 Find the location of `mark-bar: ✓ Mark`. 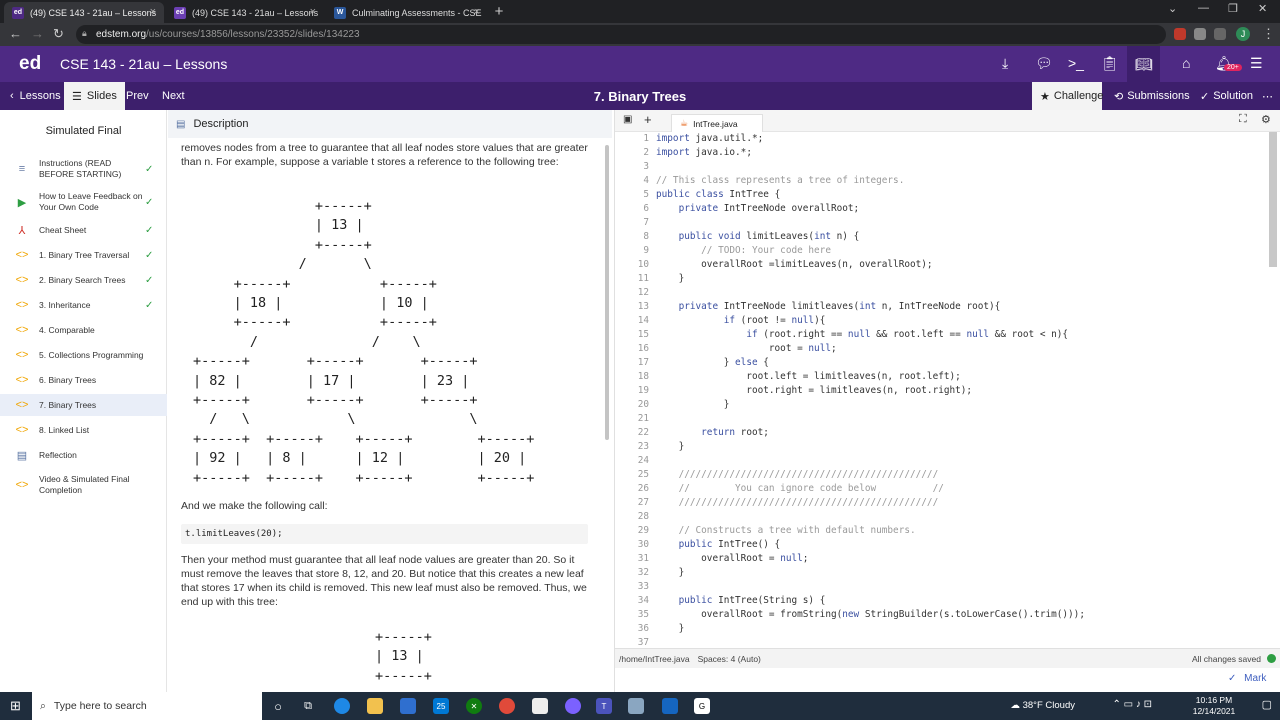

mark-bar: ✓ Mark is located at coordinates (947, 680).